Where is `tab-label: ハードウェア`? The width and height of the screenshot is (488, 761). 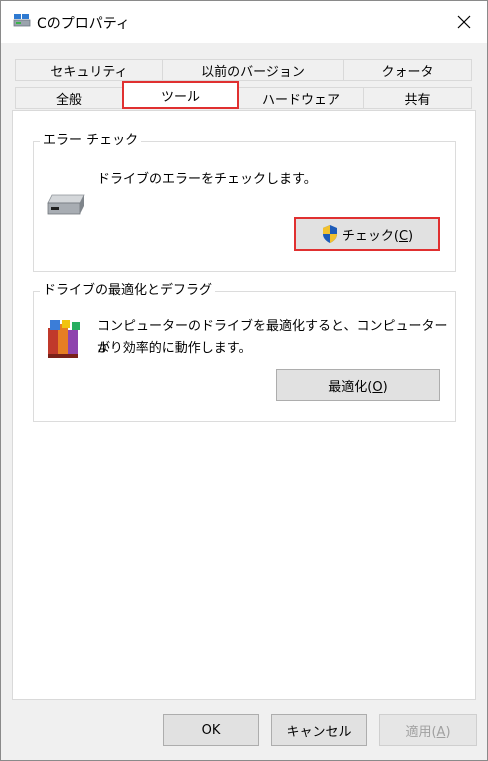 tab-label: ハードウェア is located at coordinates (300, 100).